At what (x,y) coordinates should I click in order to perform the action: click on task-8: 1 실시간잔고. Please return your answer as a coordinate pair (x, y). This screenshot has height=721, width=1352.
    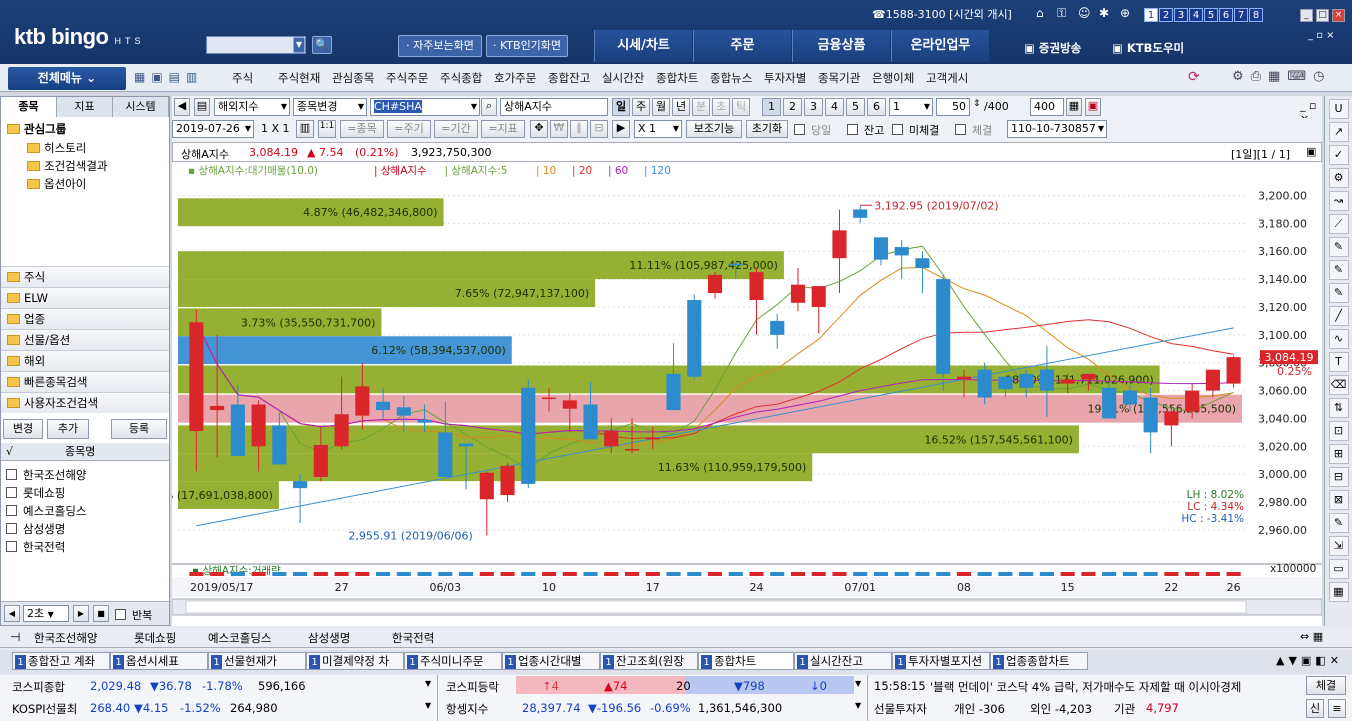
    Looking at the image, I should click on (843, 661).